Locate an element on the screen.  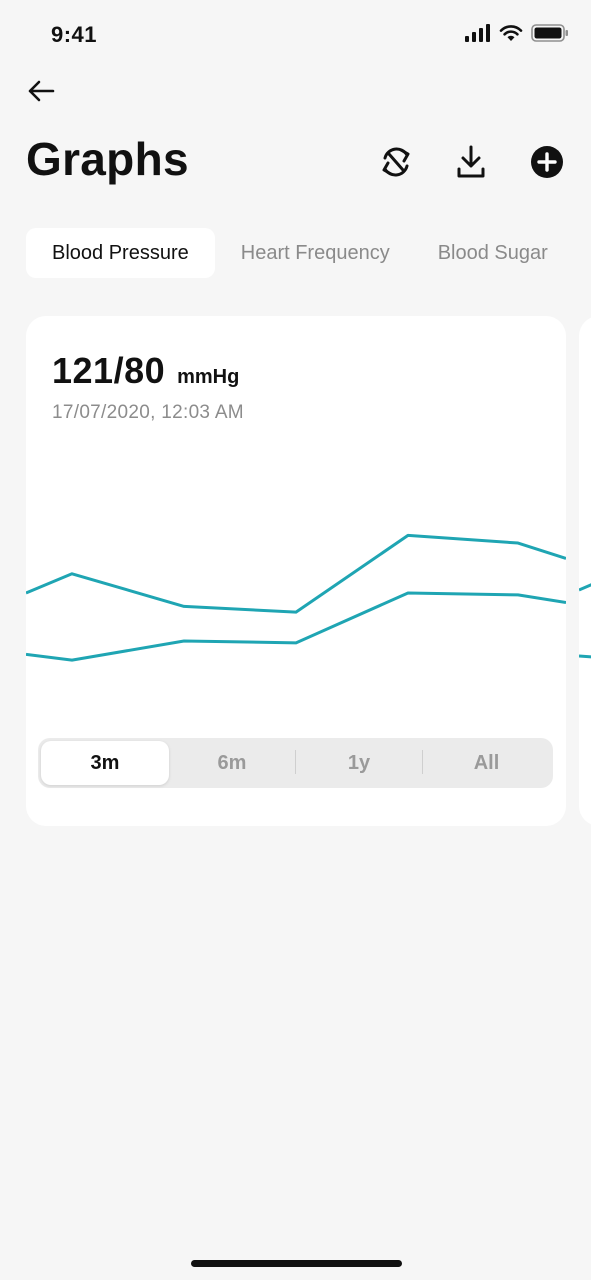
blood-pressure-chart is located at coordinates (296, 597).